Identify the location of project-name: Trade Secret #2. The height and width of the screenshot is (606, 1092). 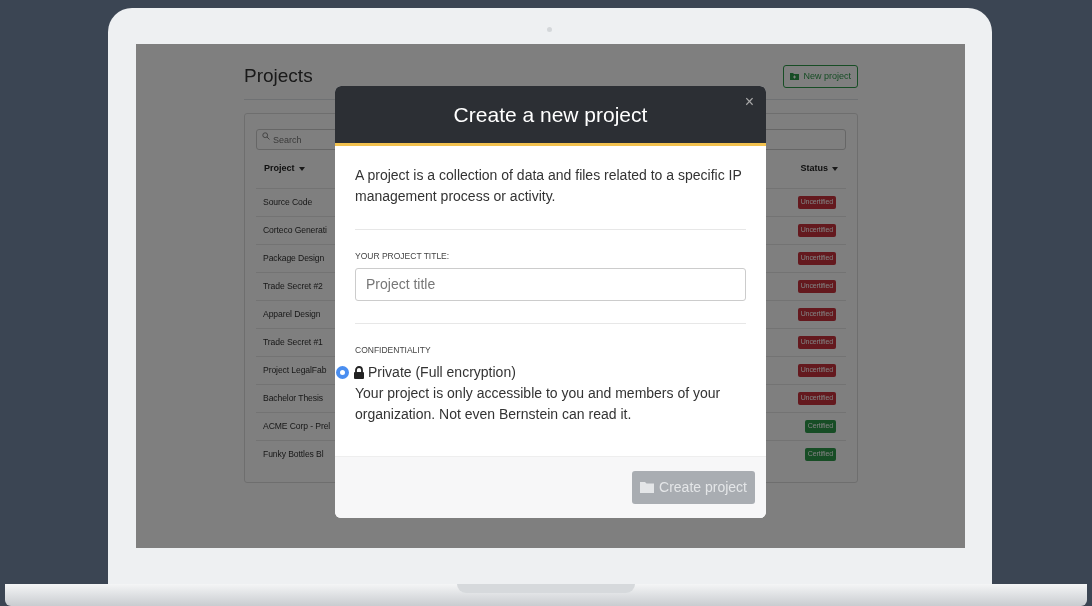
(293, 286).